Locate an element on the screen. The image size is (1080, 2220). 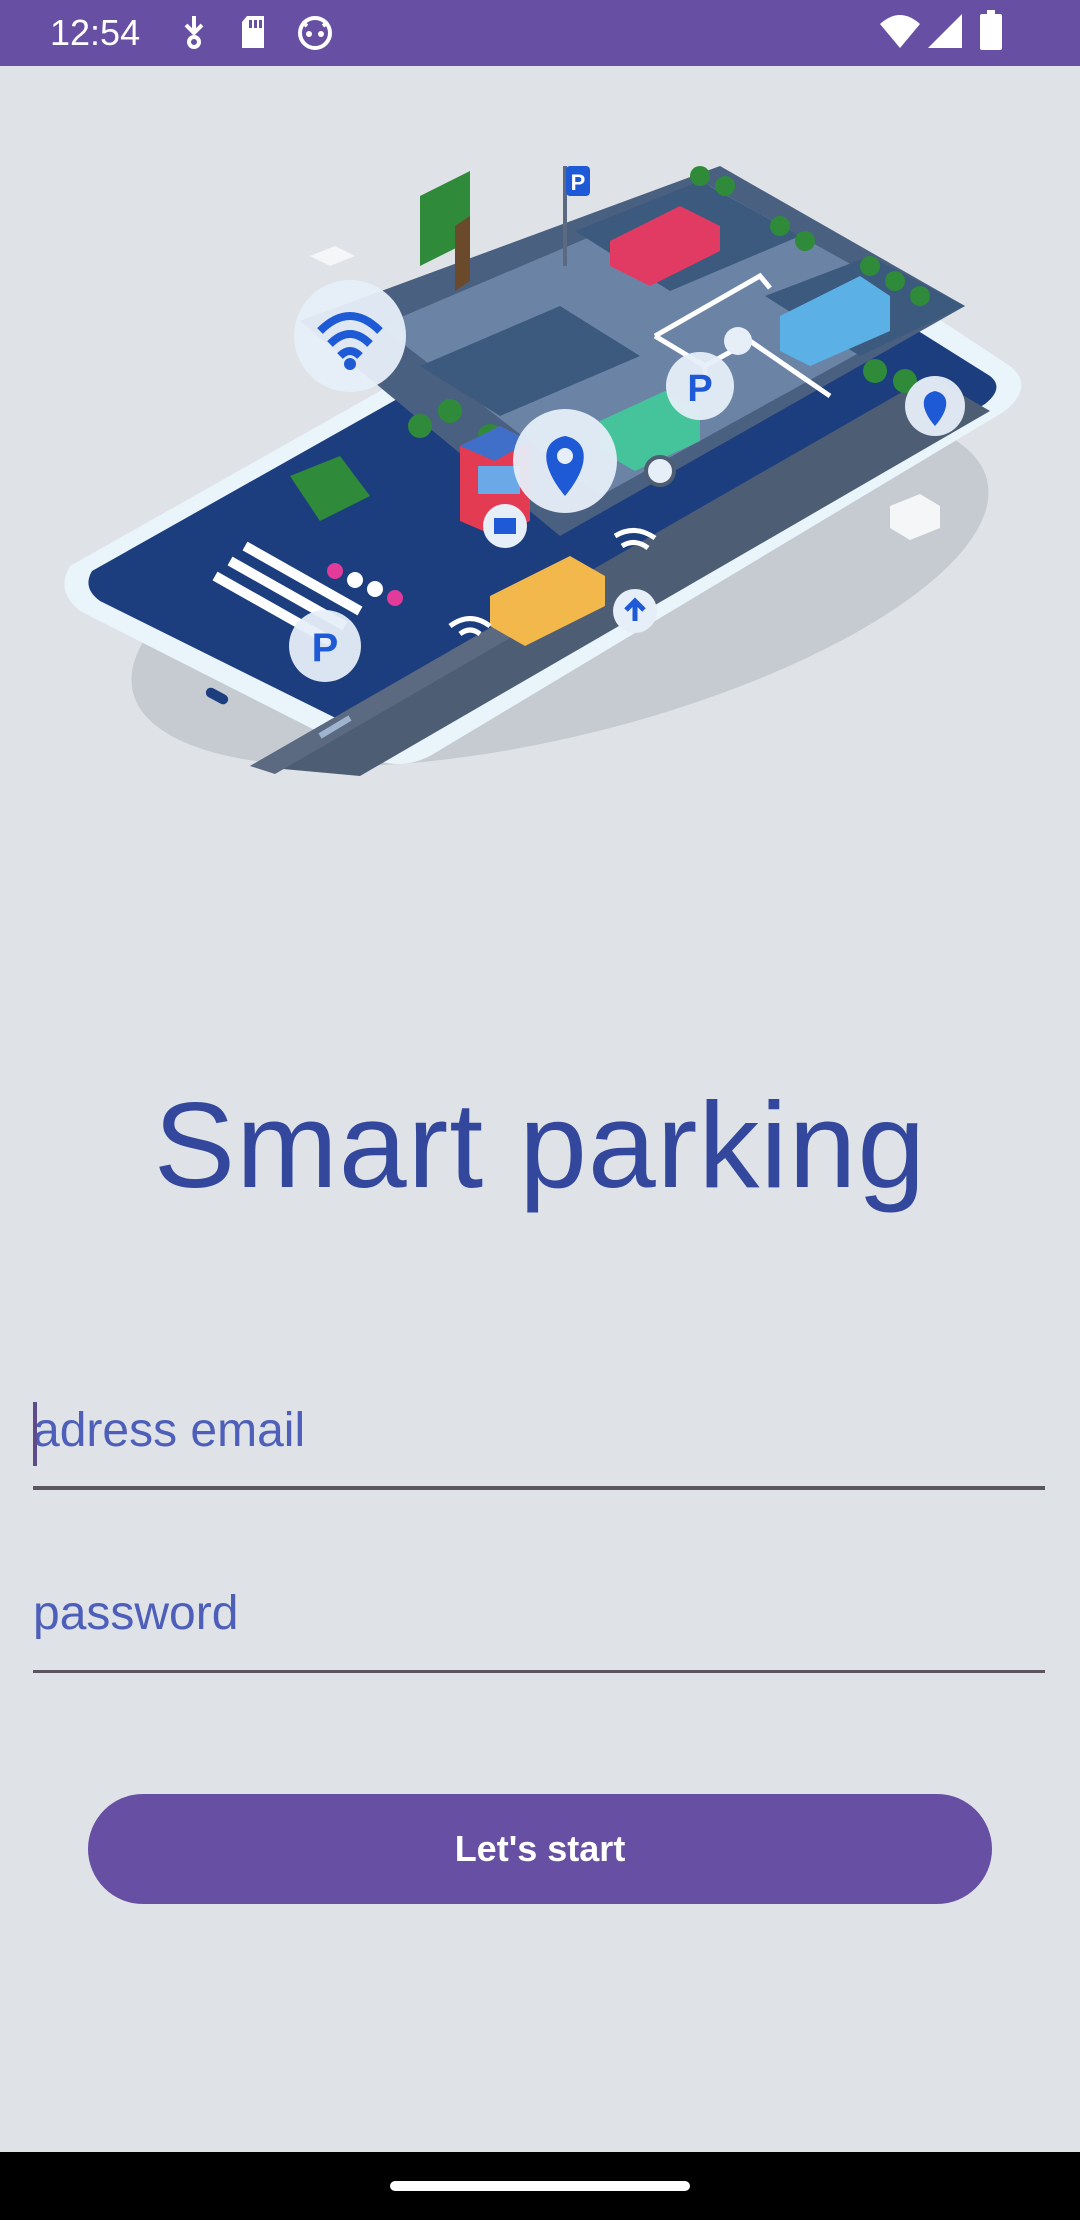
email-input is located at coordinates (539, 1430).